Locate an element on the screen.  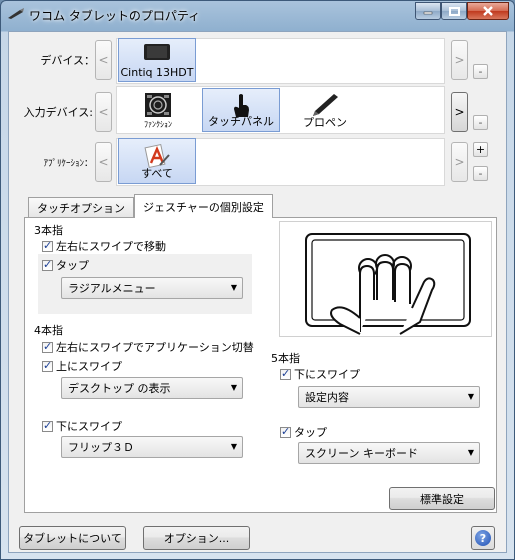
maximize-icon is located at coordinates (454, 11).